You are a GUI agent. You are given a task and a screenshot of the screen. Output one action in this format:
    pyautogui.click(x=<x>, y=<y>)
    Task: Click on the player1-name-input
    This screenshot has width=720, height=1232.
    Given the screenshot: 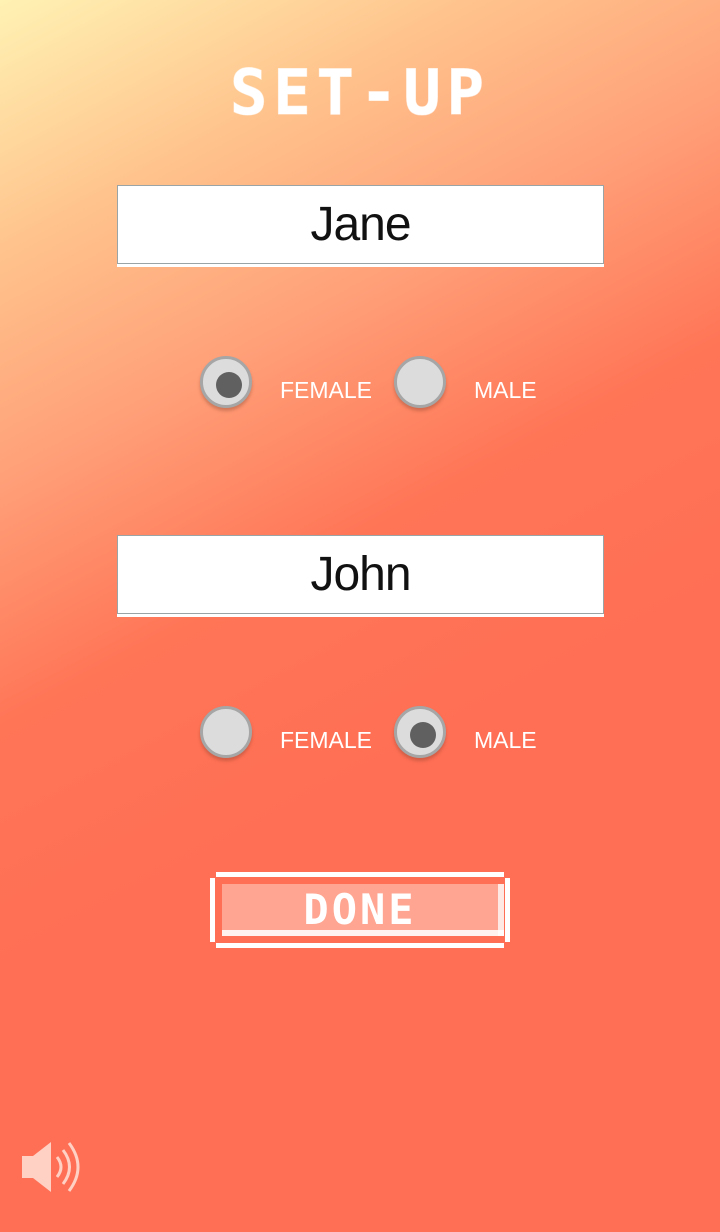 What is the action you would take?
    pyautogui.click(x=360, y=224)
    